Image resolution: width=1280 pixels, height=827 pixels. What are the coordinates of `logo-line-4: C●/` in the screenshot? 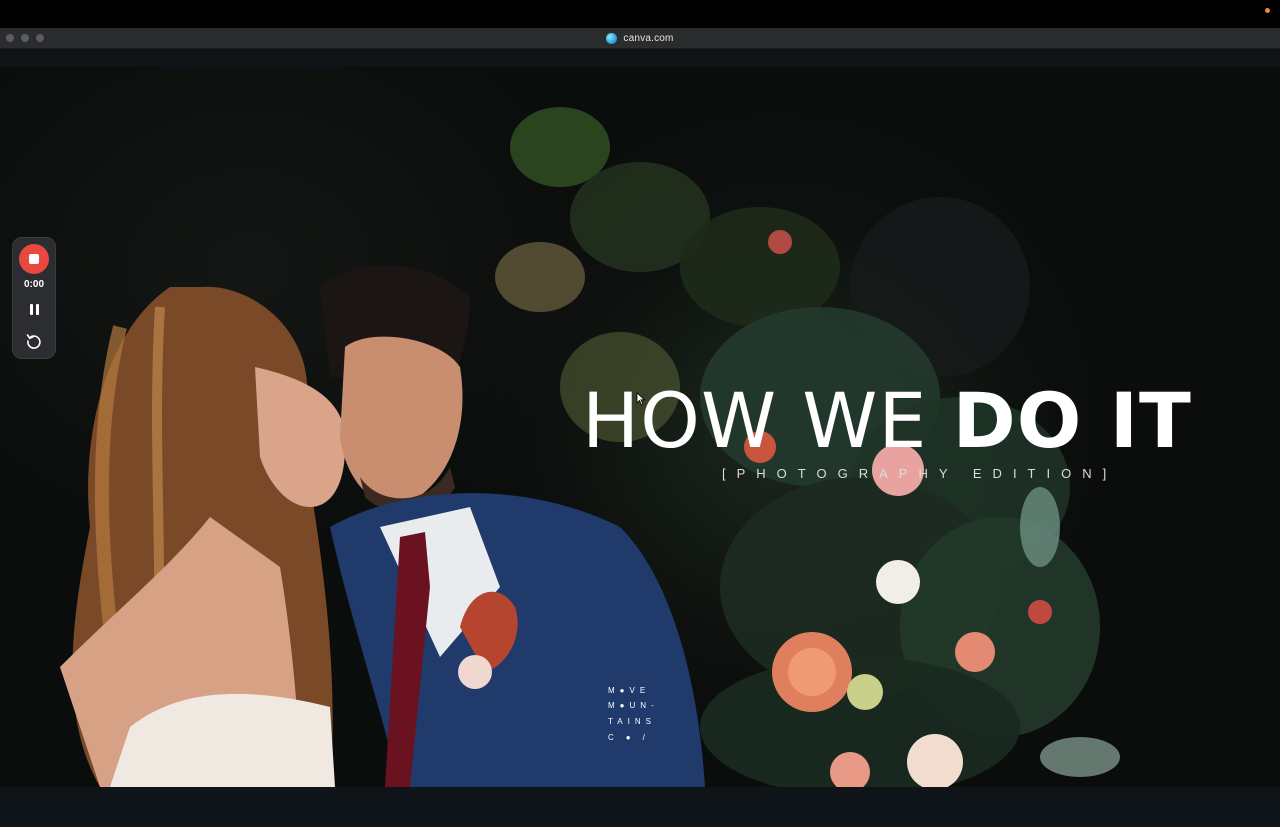 It's located at (632, 737).